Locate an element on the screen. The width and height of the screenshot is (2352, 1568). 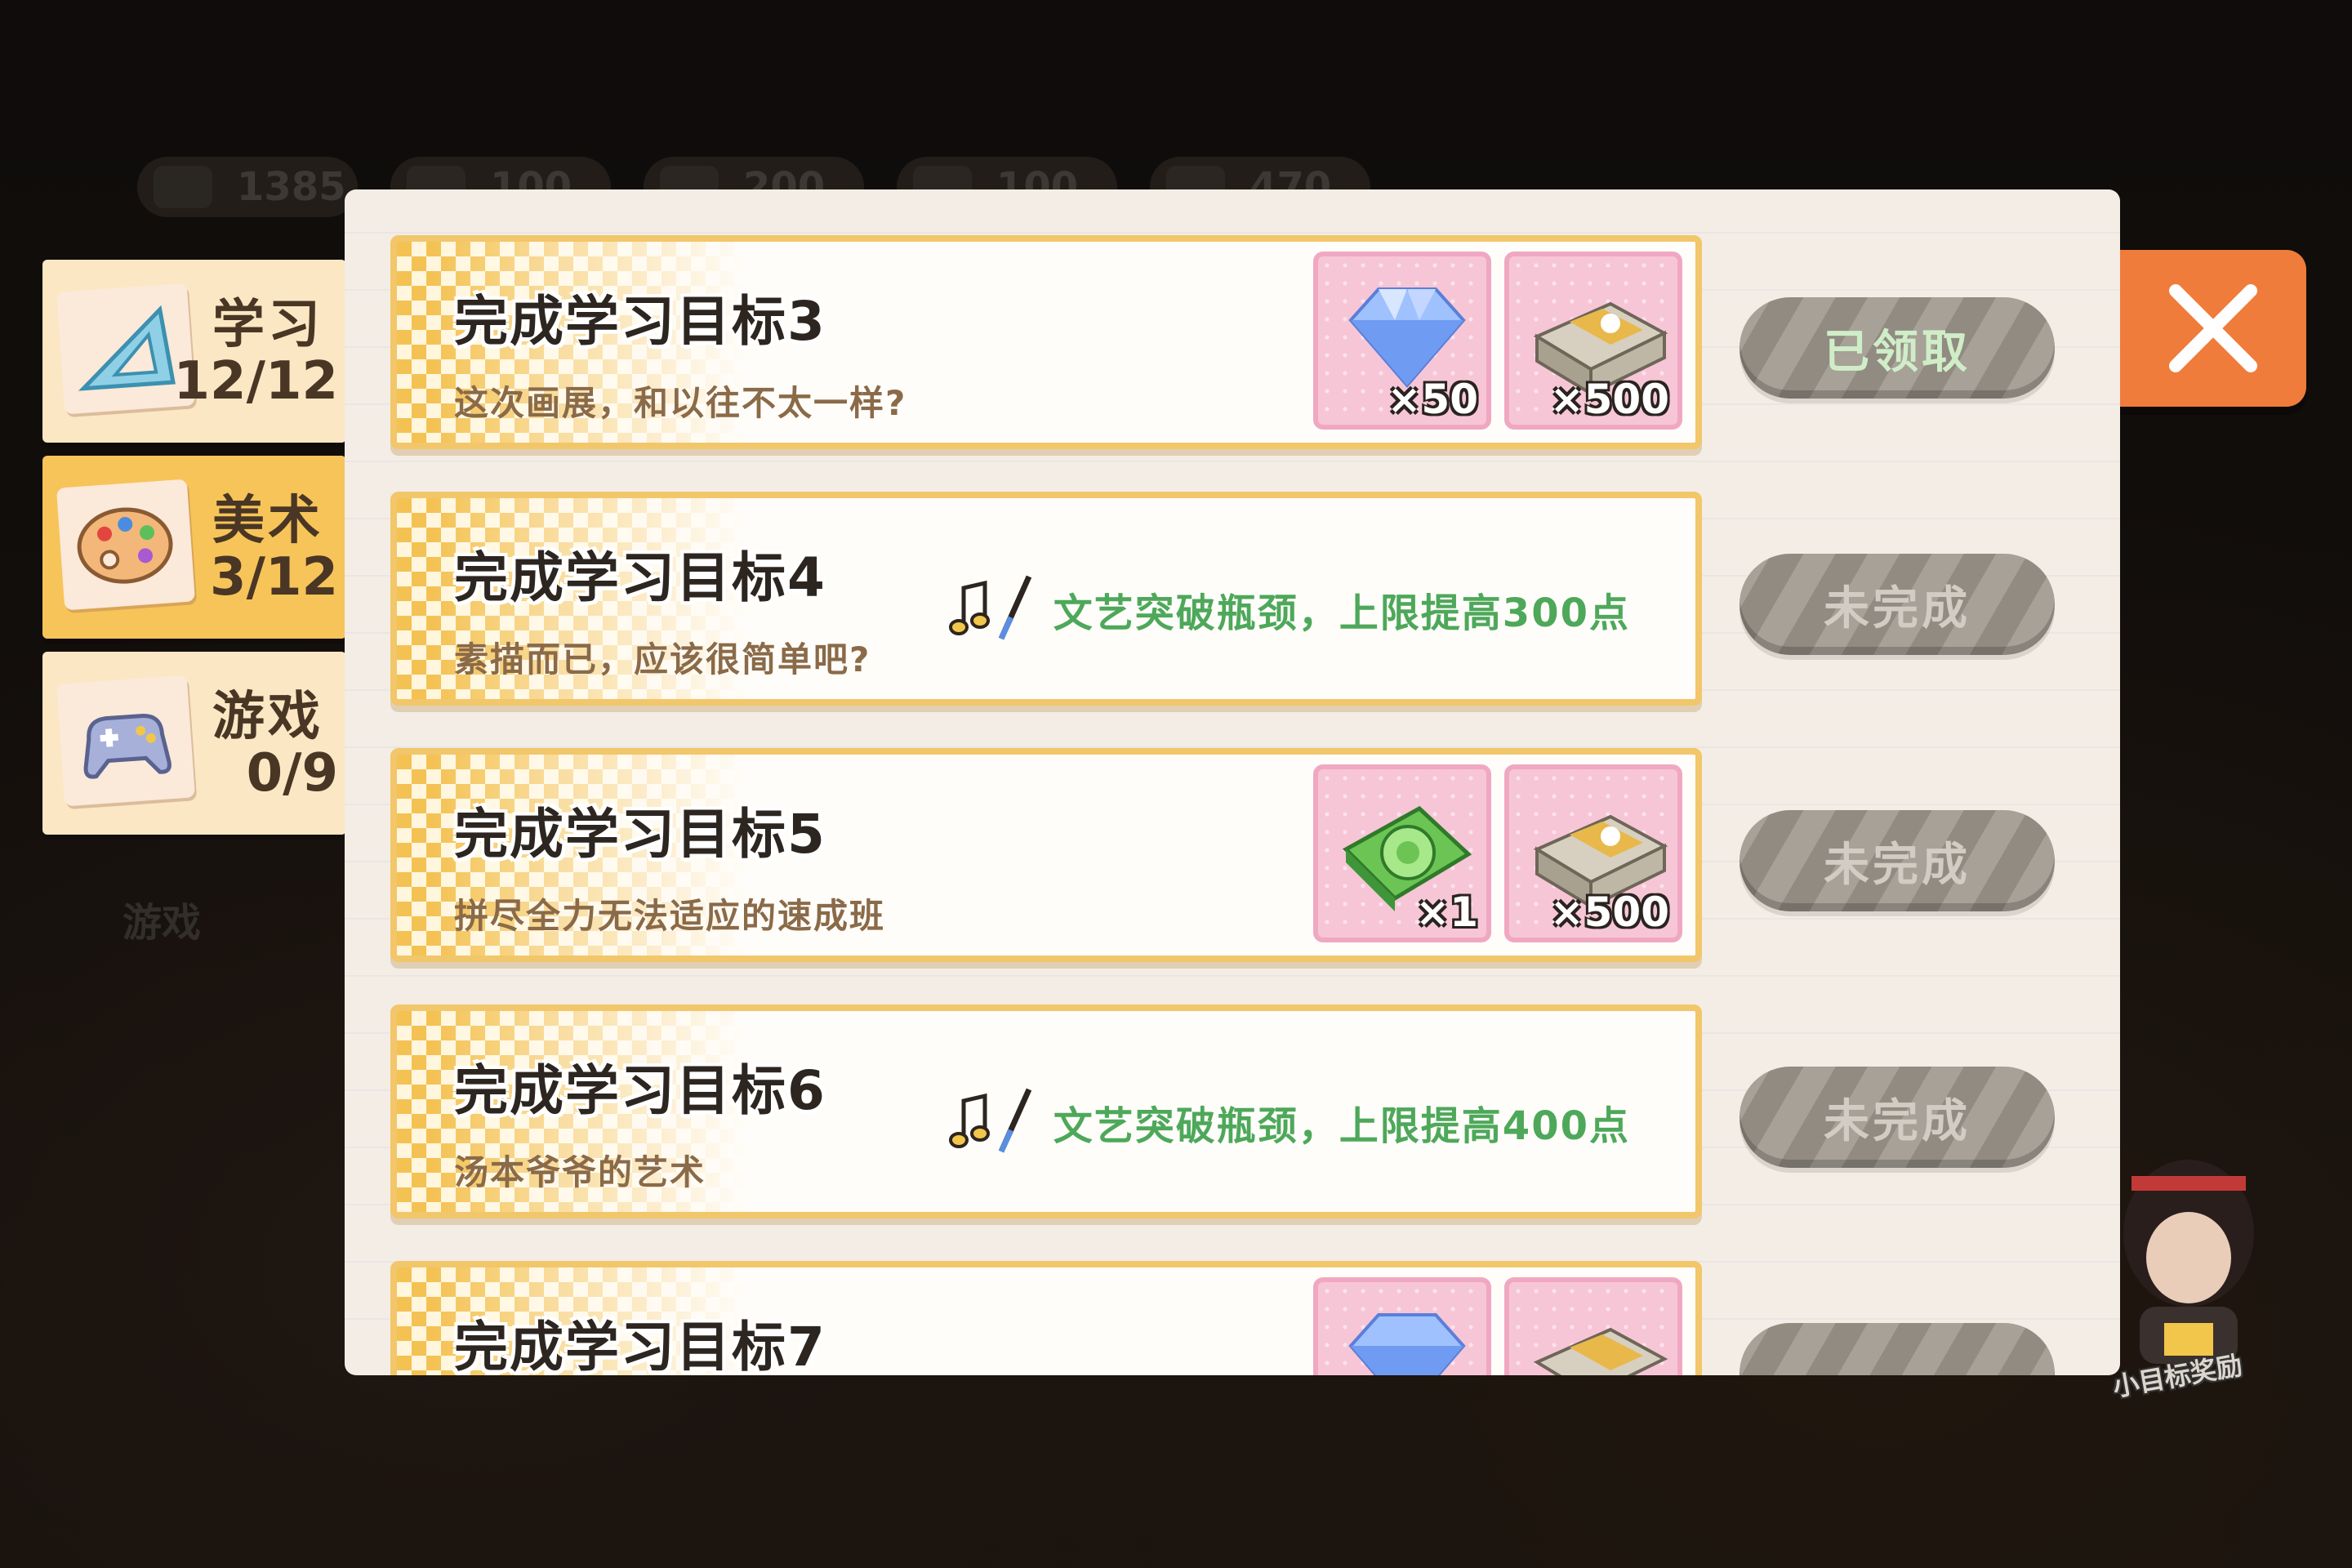
goal-row: 完成学习目标6 汤本爷爷的艺术 文艺突破瓶颈，上限提高400点 is located at coordinates (1046, 1111).